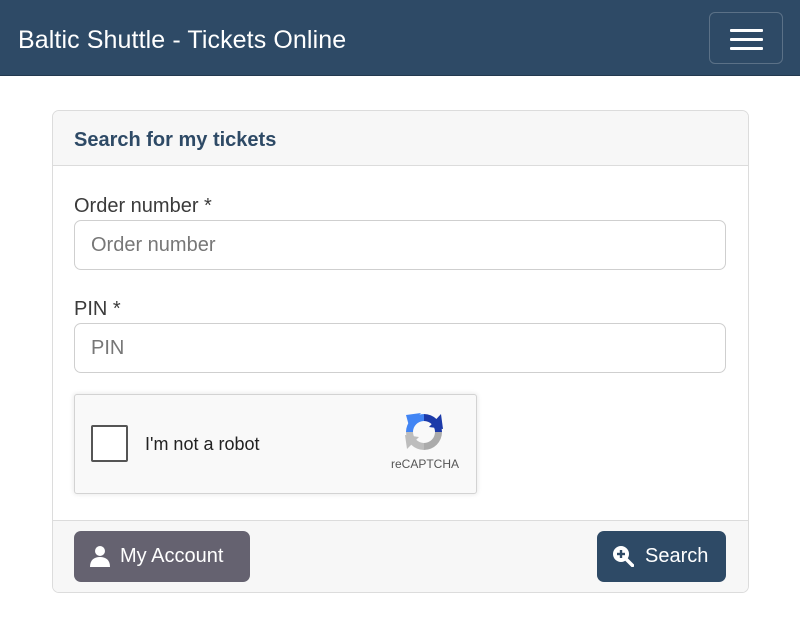  I want to click on pin-input, so click(400, 348).